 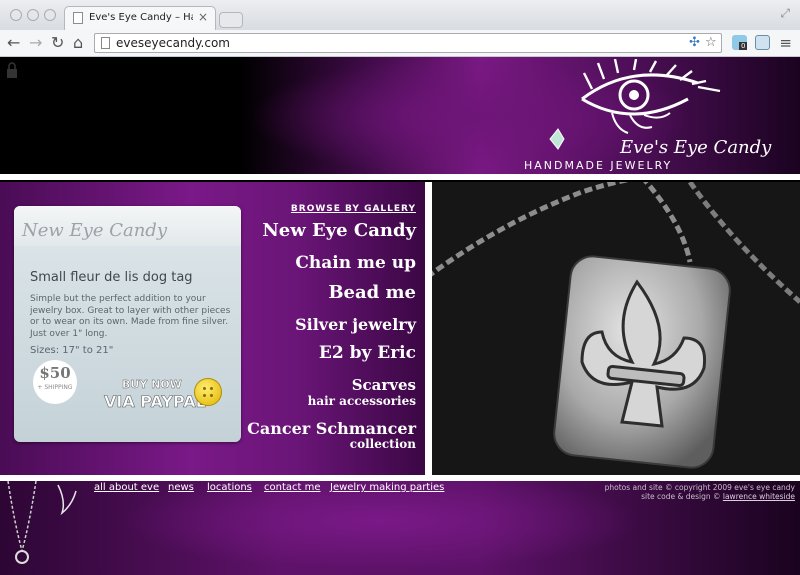 I want to click on page-favicon-icon, so click(x=78, y=18).